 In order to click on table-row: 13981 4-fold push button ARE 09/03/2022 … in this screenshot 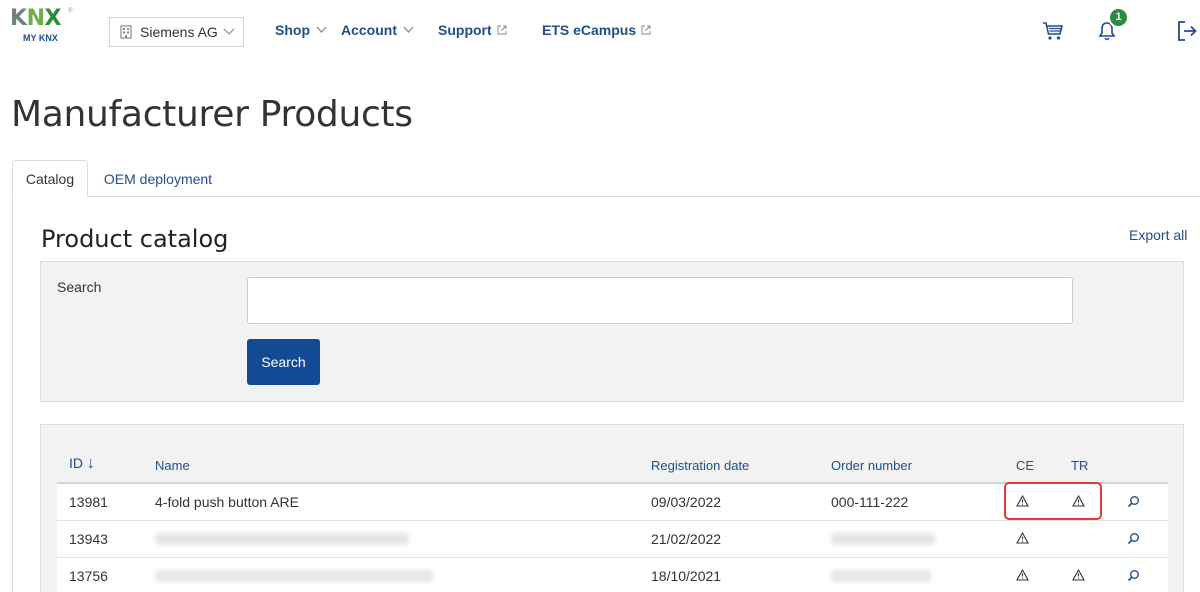, I will do `click(612, 502)`.